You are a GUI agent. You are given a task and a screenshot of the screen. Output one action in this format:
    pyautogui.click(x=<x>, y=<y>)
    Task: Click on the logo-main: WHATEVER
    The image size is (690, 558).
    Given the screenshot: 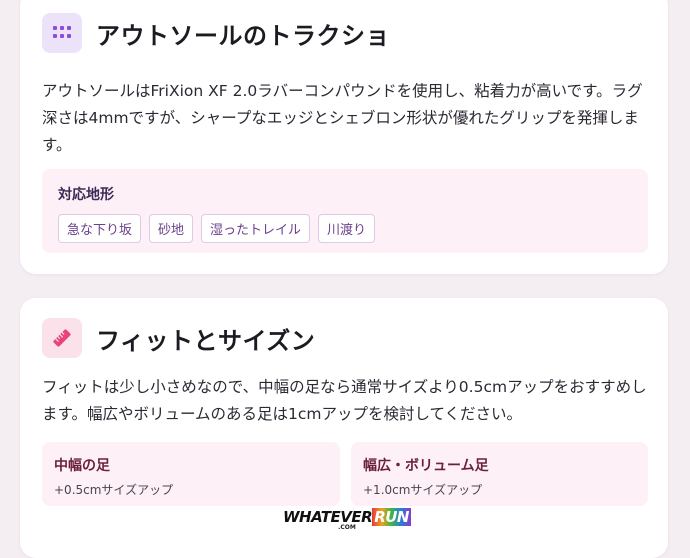 What is the action you would take?
    pyautogui.click(x=328, y=517)
    